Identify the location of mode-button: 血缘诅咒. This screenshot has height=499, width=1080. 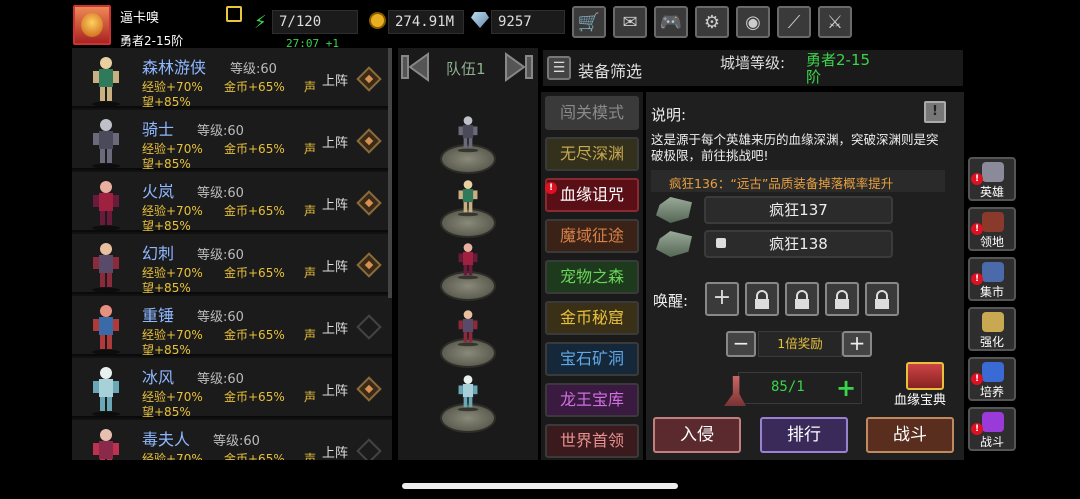
(592, 195).